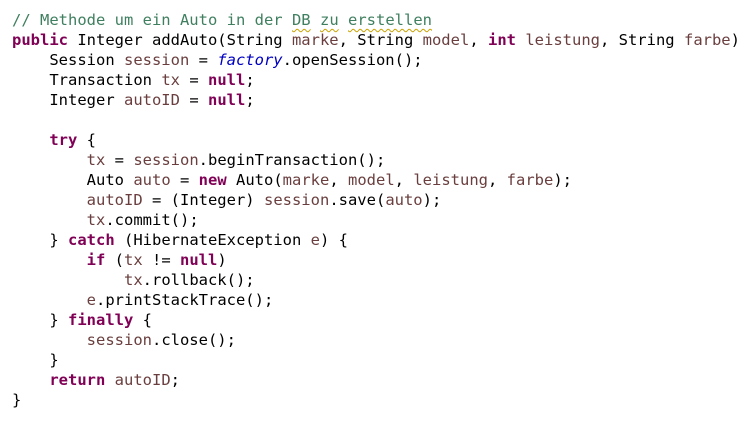 This screenshot has width=750, height=425. Describe the element at coordinates (193, 340) in the screenshot. I see `code-token: .close();` at that location.